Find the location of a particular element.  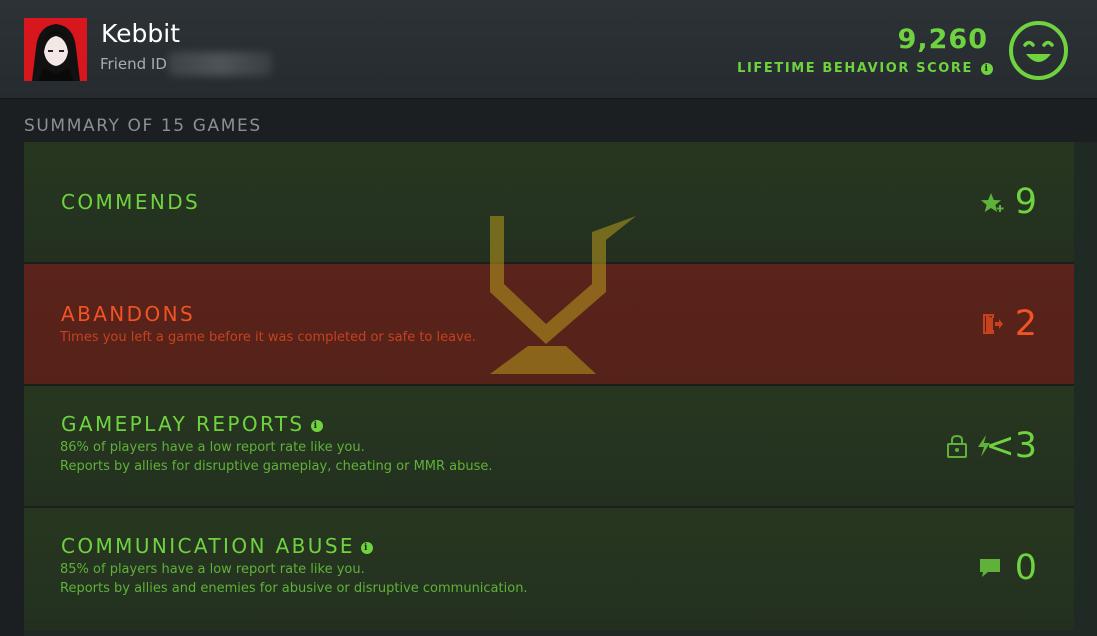

behavior-score-value: 9,260 is located at coordinates (942, 39).